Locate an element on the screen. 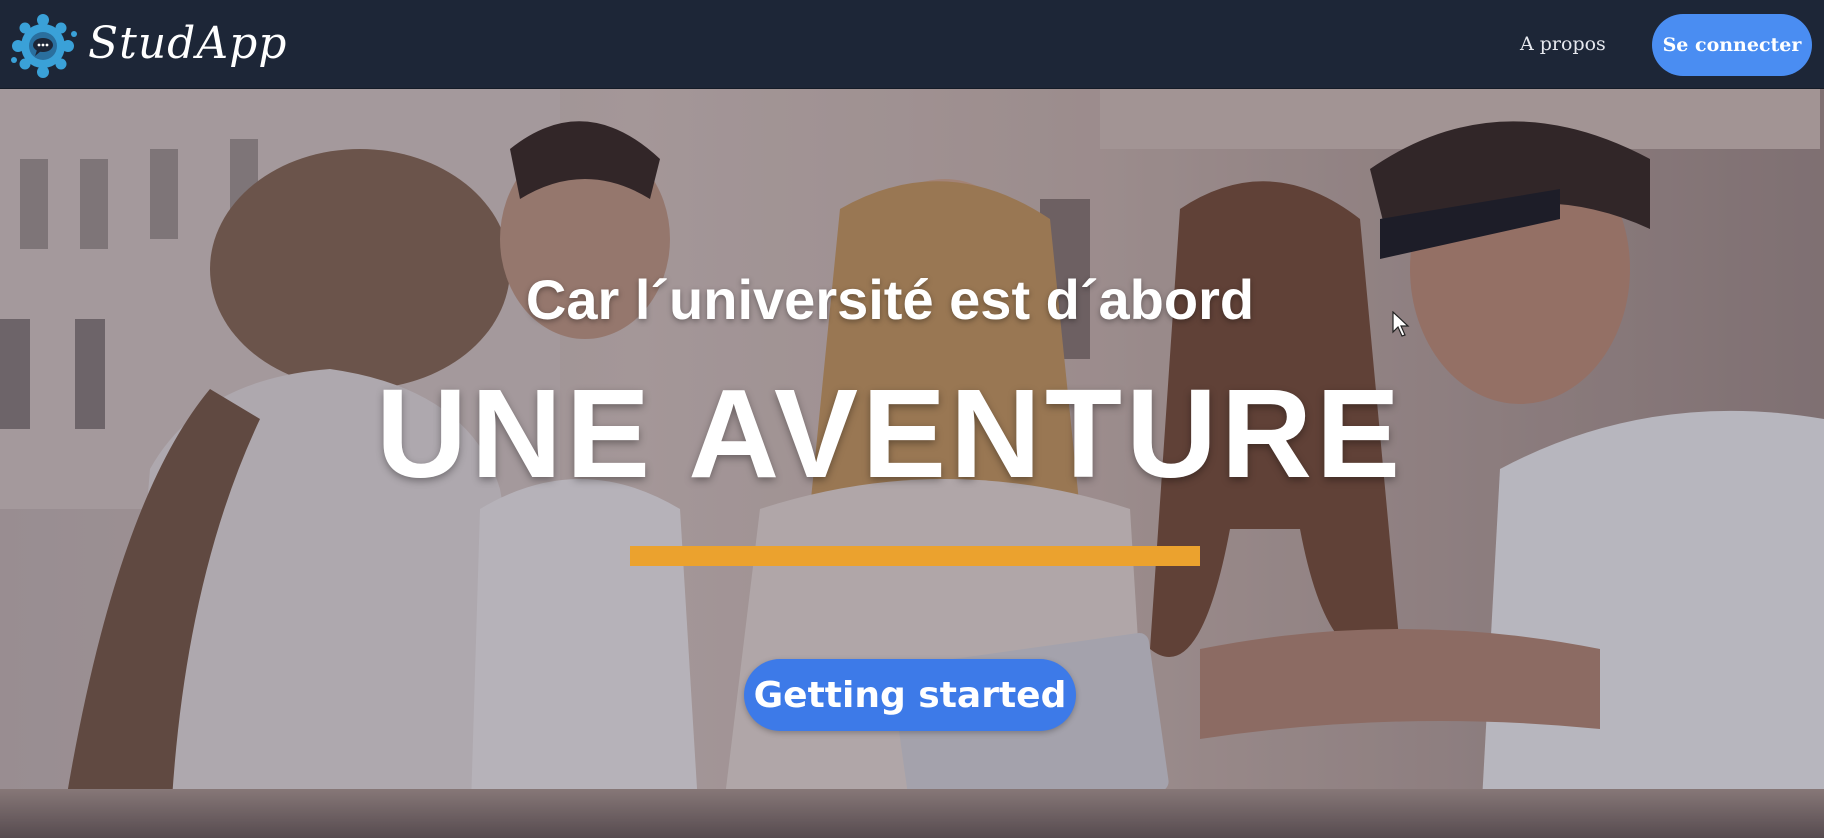 The width and height of the screenshot is (1824, 838). nav-link-about: A propos is located at coordinates (1563, 44).